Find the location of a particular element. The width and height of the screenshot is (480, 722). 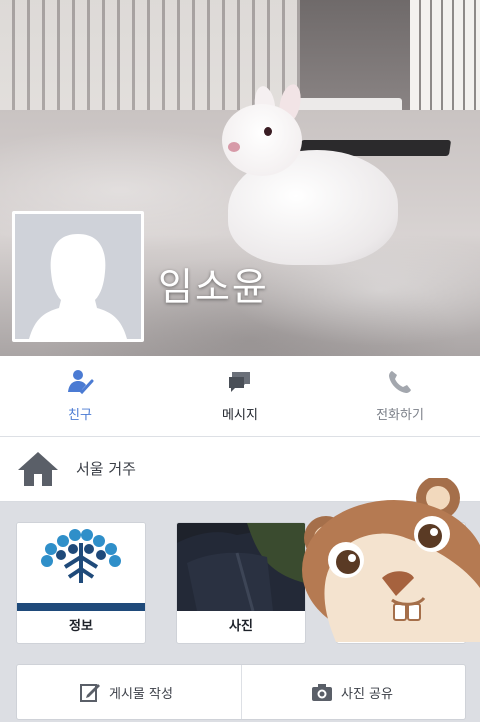

photos-card-label: 사진 is located at coordinates (241, 626).